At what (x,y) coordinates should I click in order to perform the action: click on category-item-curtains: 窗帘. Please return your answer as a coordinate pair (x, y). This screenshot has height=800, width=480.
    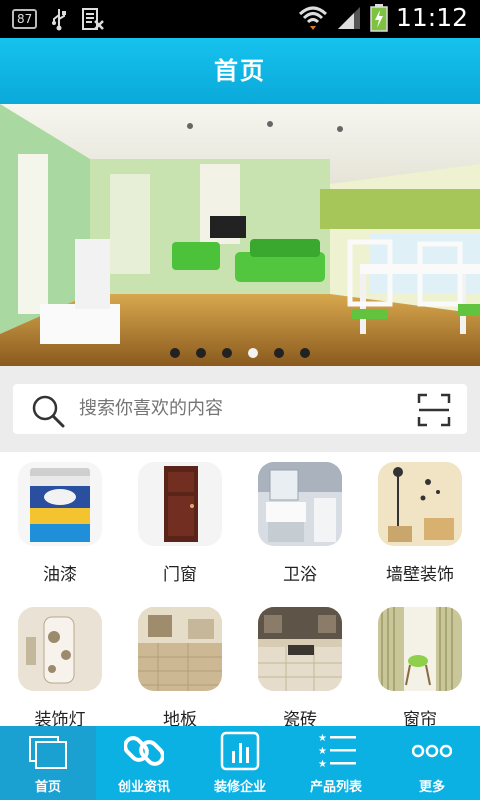
    Looking at the image, I should click on (420, 665).